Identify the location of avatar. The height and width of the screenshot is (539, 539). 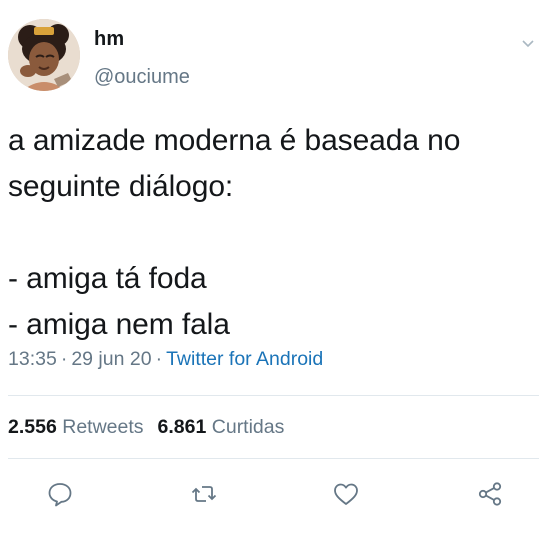
(44, 55).